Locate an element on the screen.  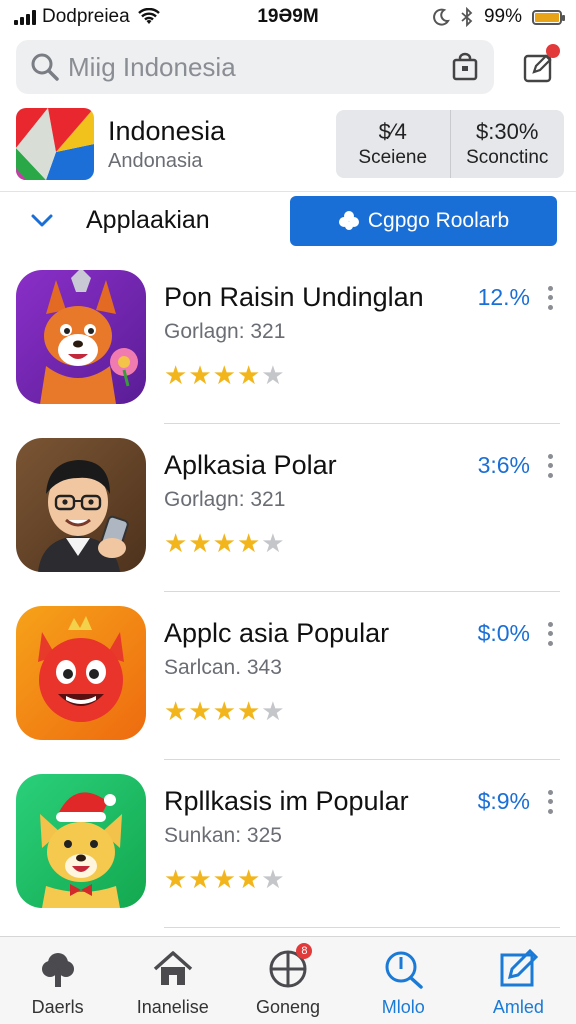
bluetooth-icon is located at coordinates (467, 17).